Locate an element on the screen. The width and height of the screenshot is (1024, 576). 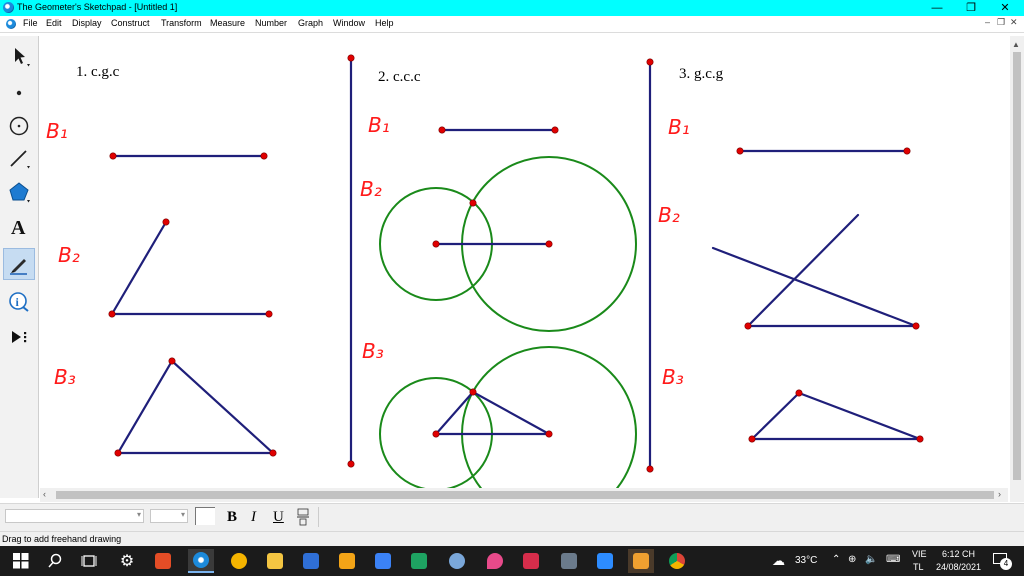
chevron-up-icon: ⌃ is located at coordinates (836, 559).